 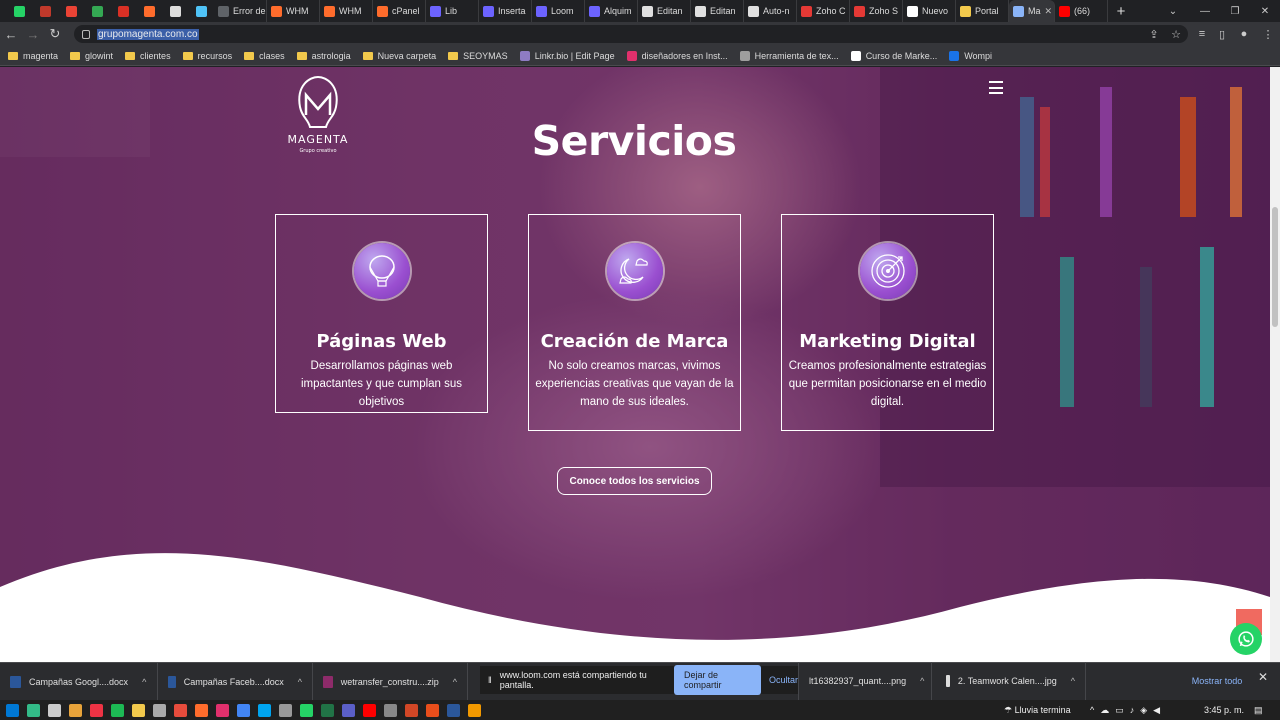 What do you see at coordinates (783, 680) in the screenshot?
I see `hide-button: Ocultar` at bounding box center [783, 680].